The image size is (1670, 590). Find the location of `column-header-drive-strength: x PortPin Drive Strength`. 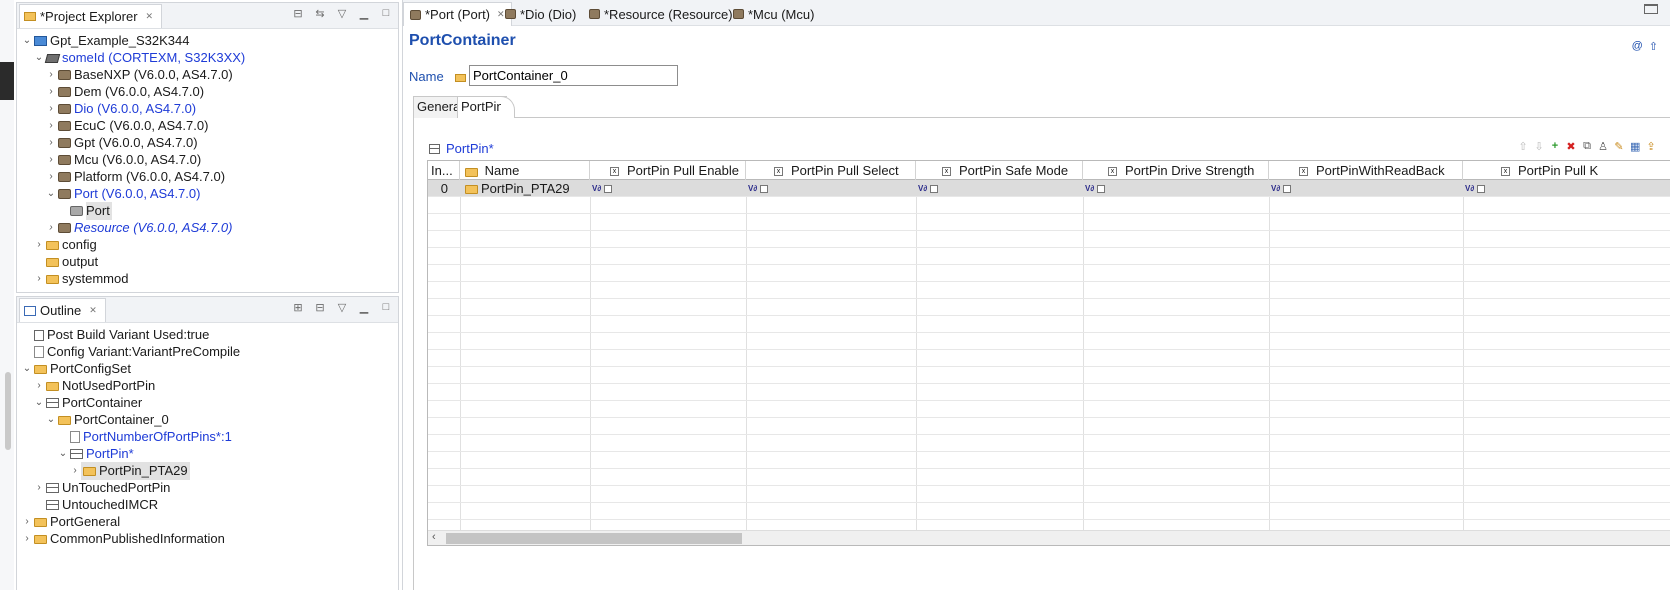

column-header-drive-strength: x PortPin Drive Strength is located at coordinates (1176, 170).